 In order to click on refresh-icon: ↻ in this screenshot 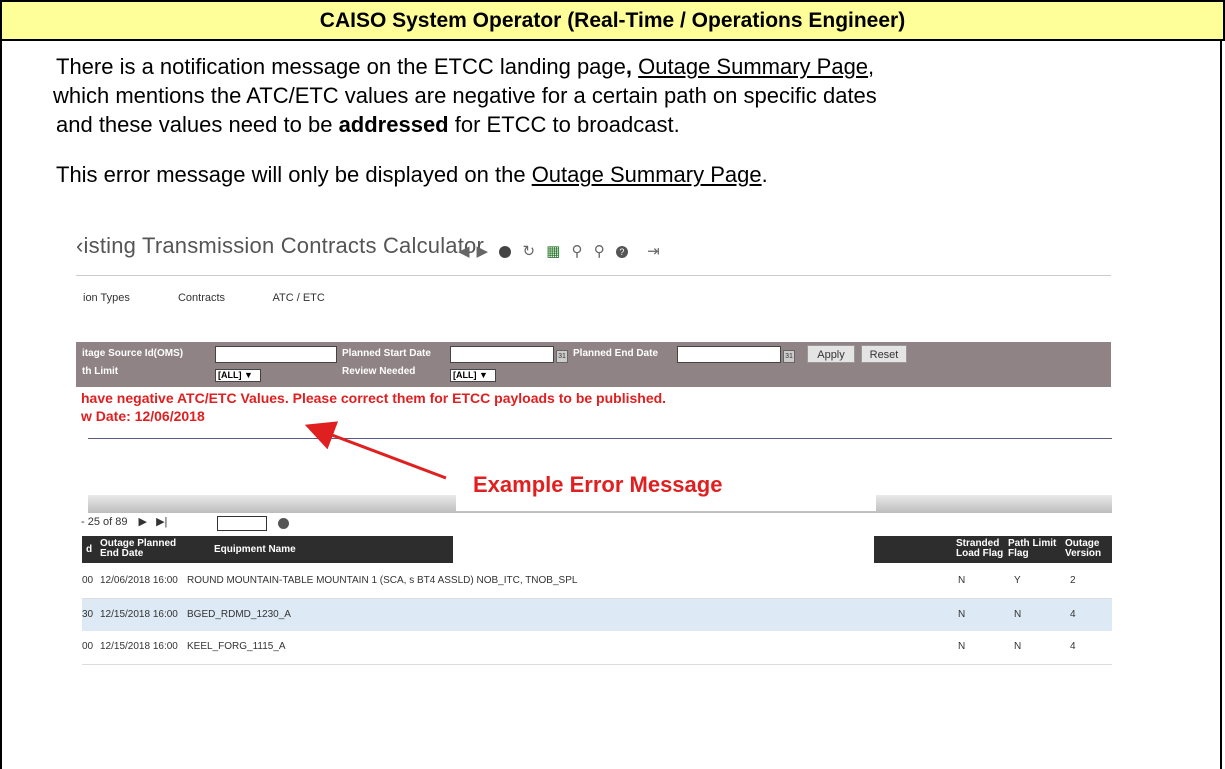, I will do `click(528, 251)`.